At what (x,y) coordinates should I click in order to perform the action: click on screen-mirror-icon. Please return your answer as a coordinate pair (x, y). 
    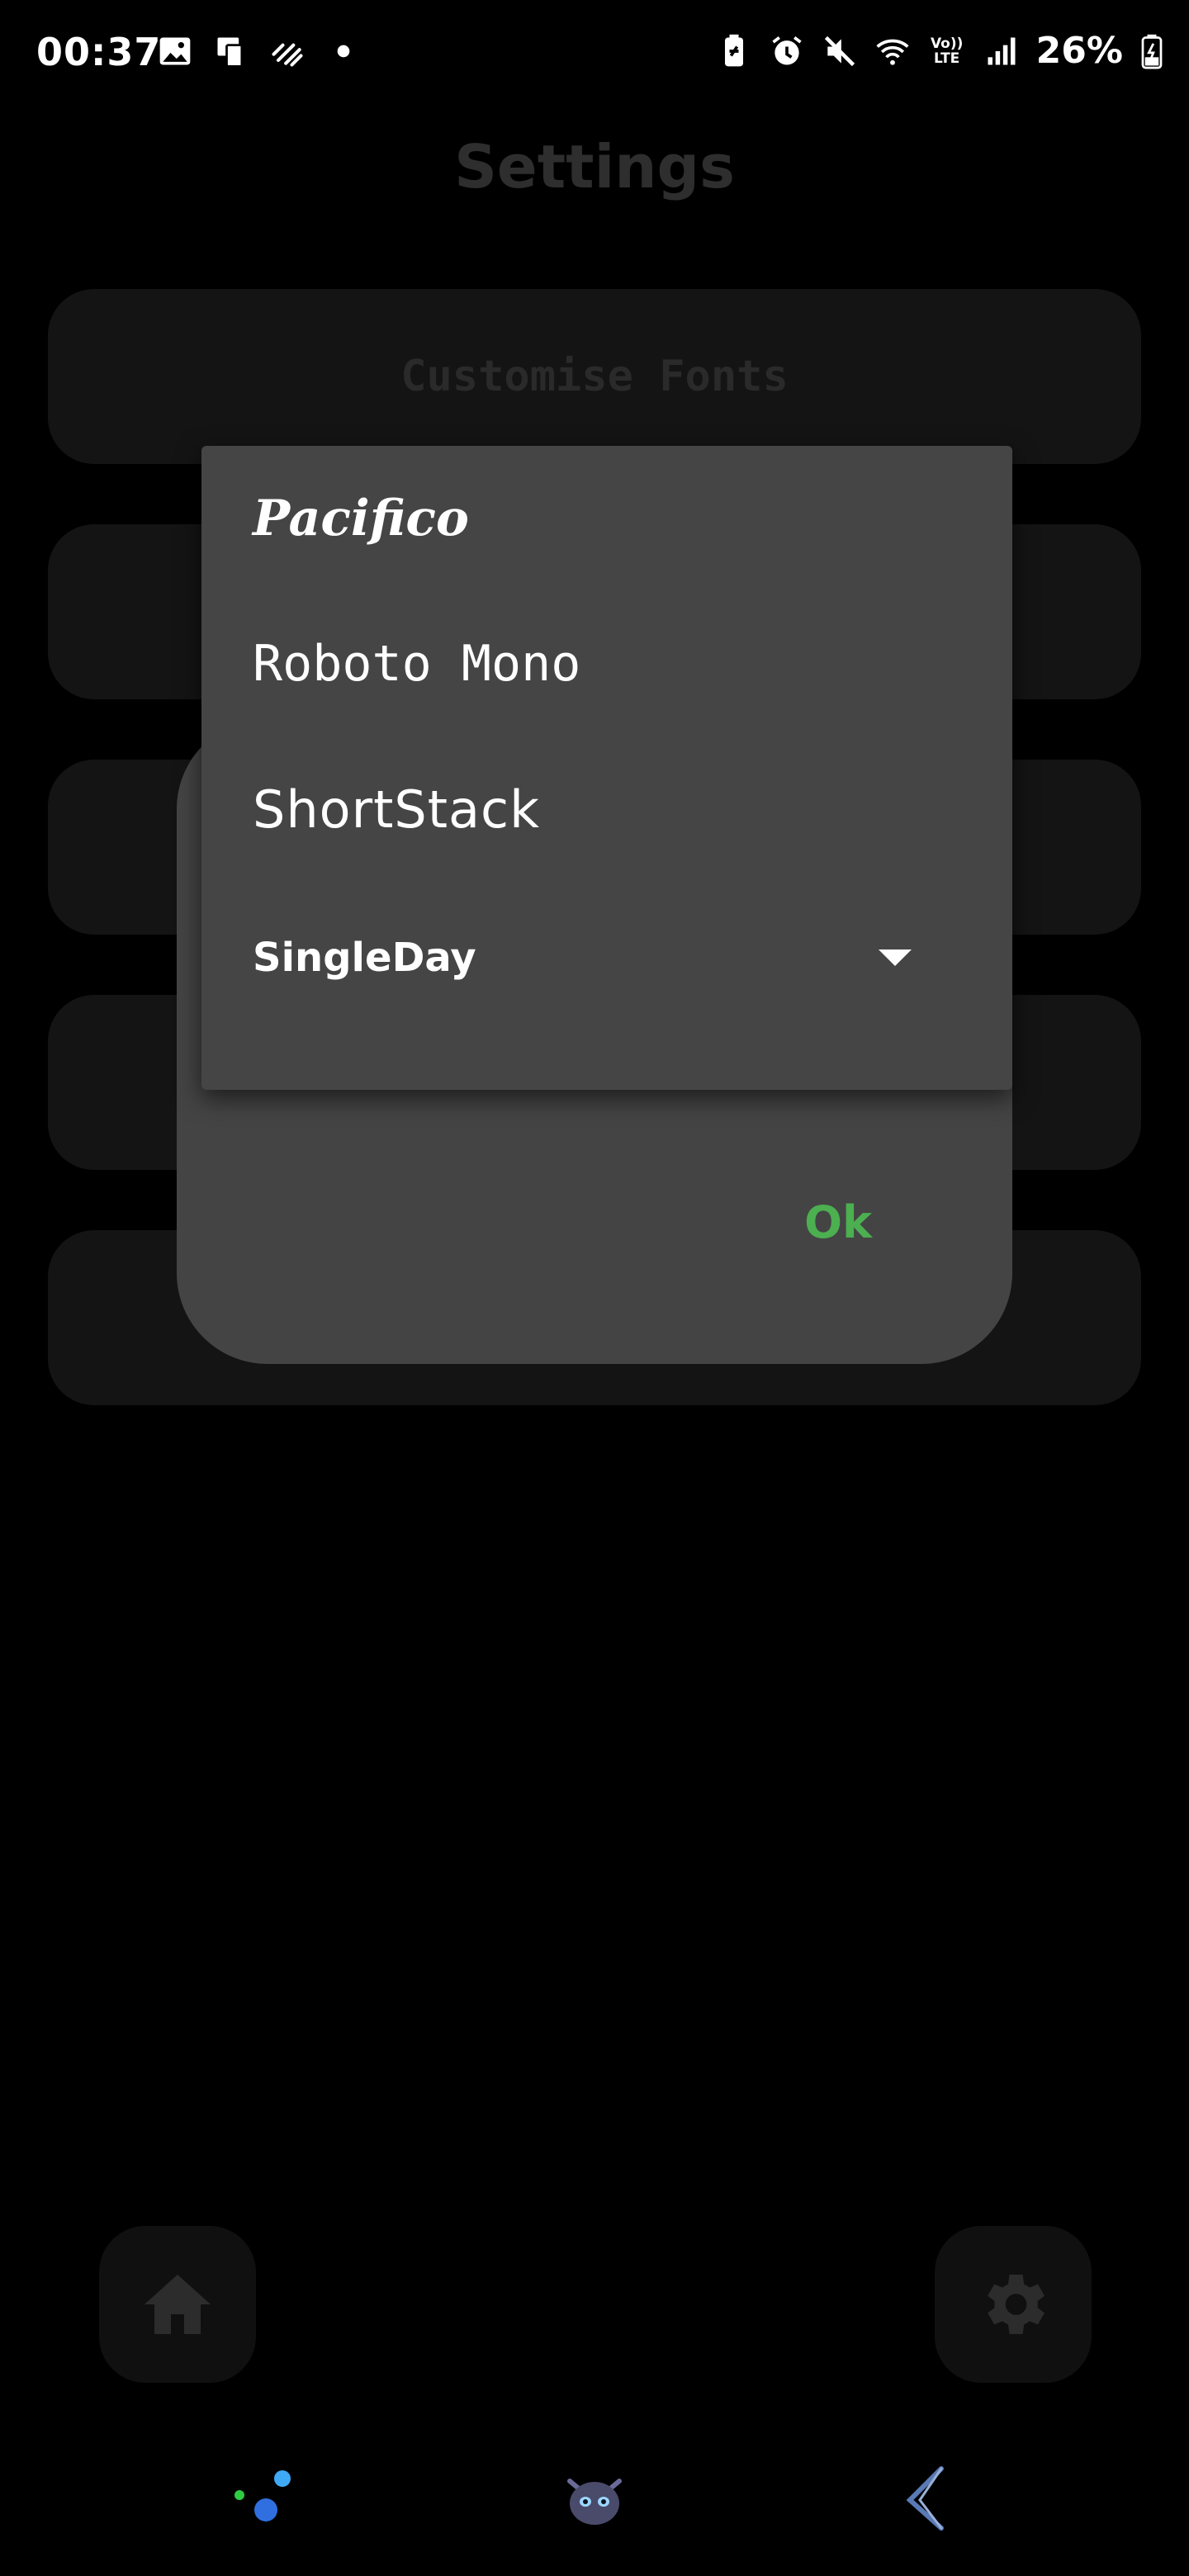
    Looking at the image, I should click on (231, 51).